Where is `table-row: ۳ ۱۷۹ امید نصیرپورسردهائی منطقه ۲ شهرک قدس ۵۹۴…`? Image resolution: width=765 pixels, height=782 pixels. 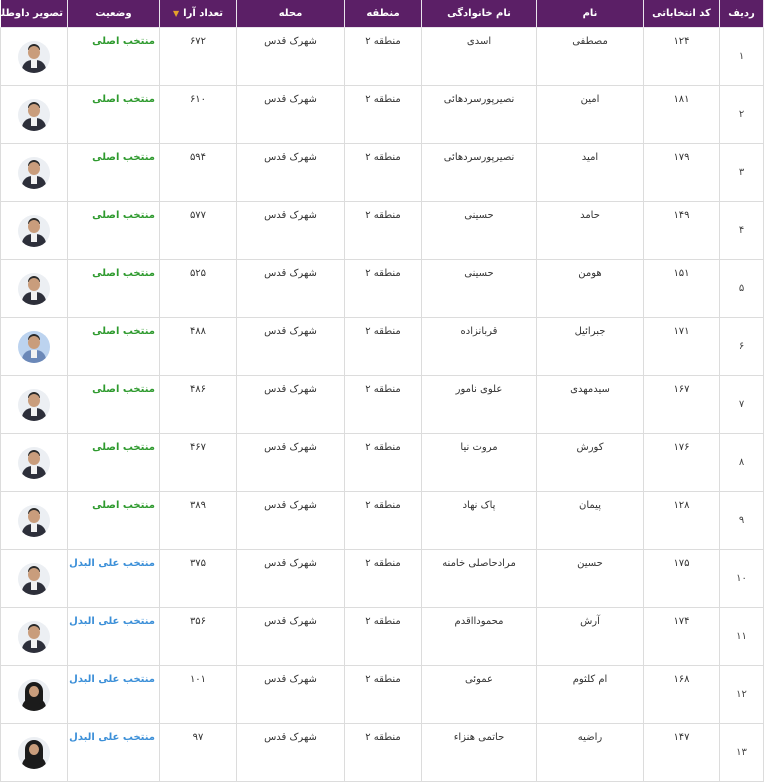
table-row: ۳ ۱۷۹ امید نصیرپورسردهائی منطقه ۲ شهرک قدس ۵۹۴… is located at coordinates (382, 172).